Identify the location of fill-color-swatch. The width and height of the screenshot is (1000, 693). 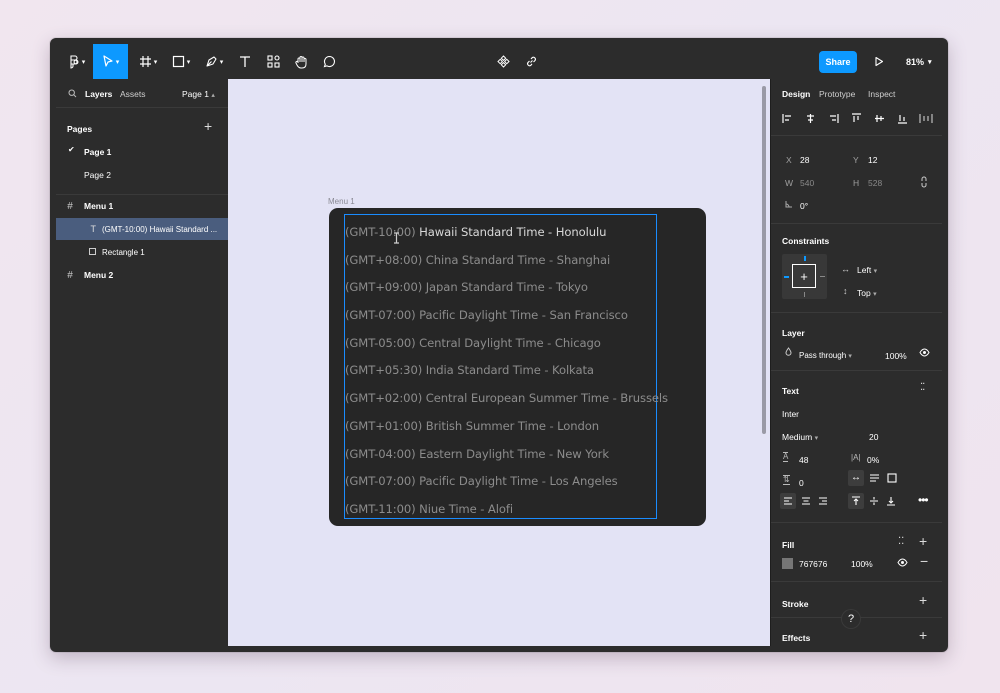
(787, 563).